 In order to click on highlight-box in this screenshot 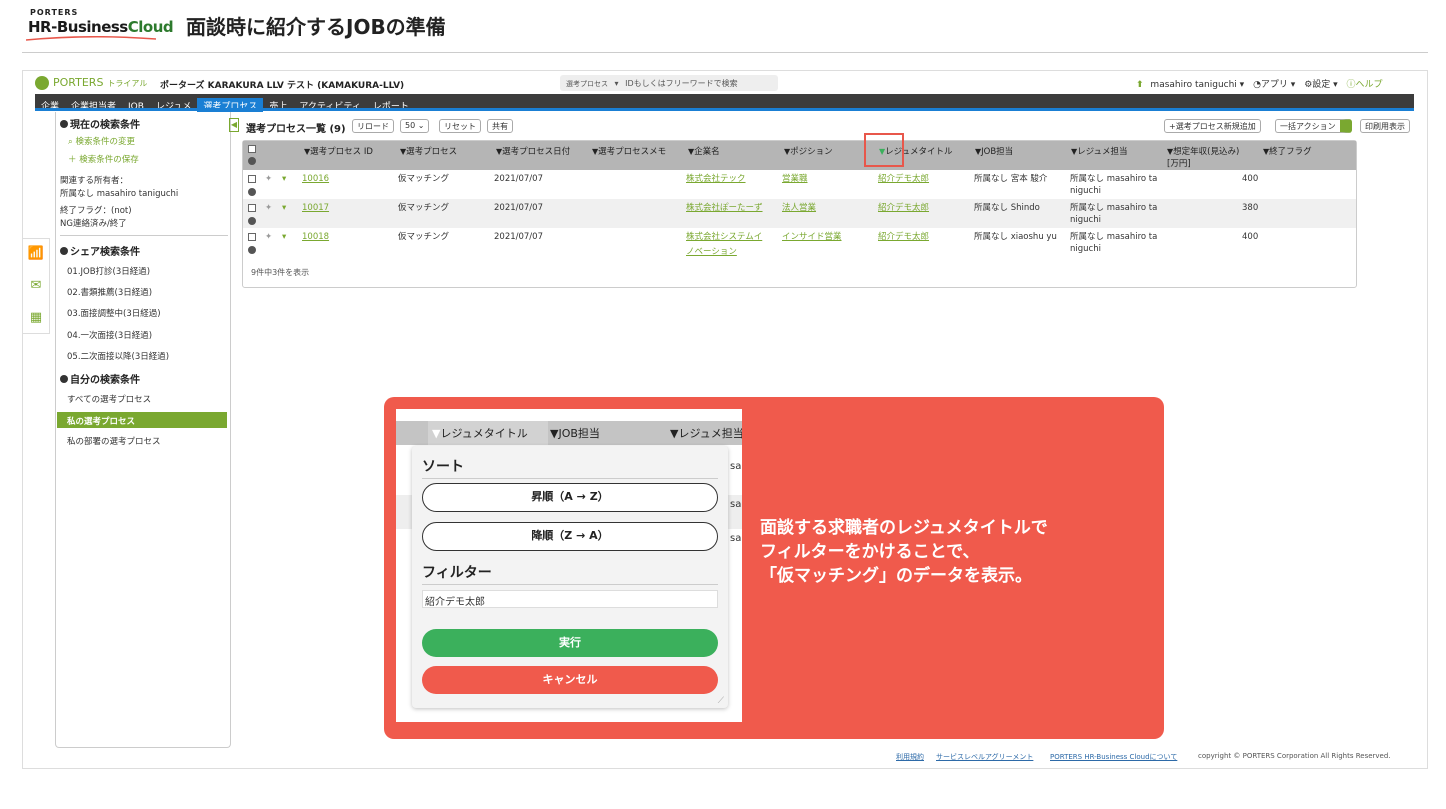, I will do `click(884, 150)`.